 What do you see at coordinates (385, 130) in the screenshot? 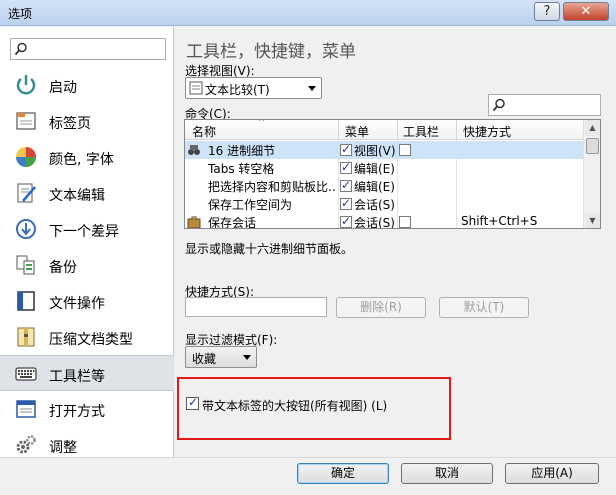
I see `table-header: 名称 ^ 菜单 工具栏 快捷方式` at bounding box center [385, 130].